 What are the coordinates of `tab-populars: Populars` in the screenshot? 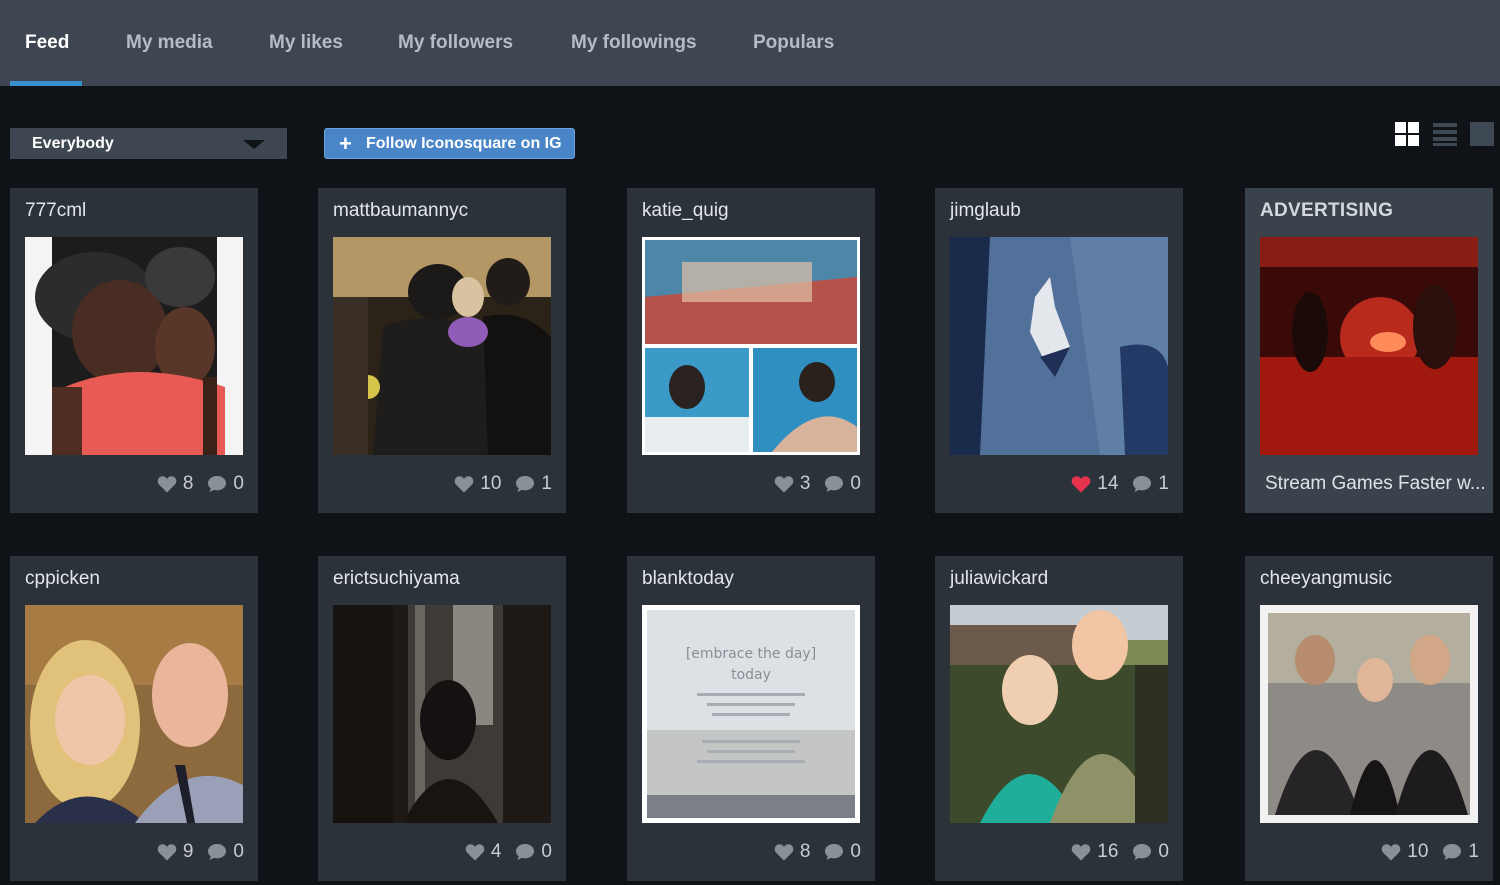 It's located at (793, 43).